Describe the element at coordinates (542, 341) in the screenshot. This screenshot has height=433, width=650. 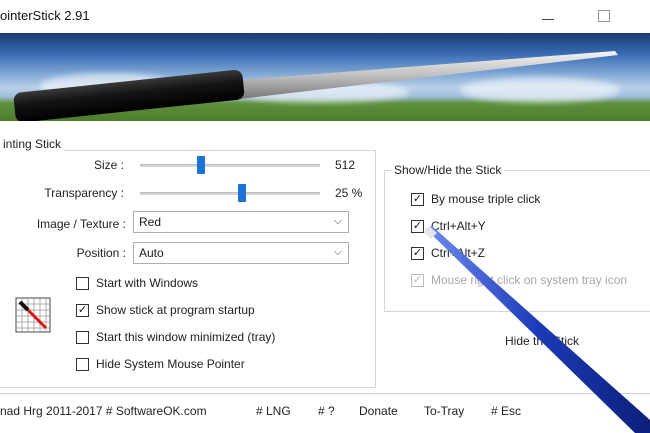
I see `hide-stick-button: Hide the Stick` at that location.